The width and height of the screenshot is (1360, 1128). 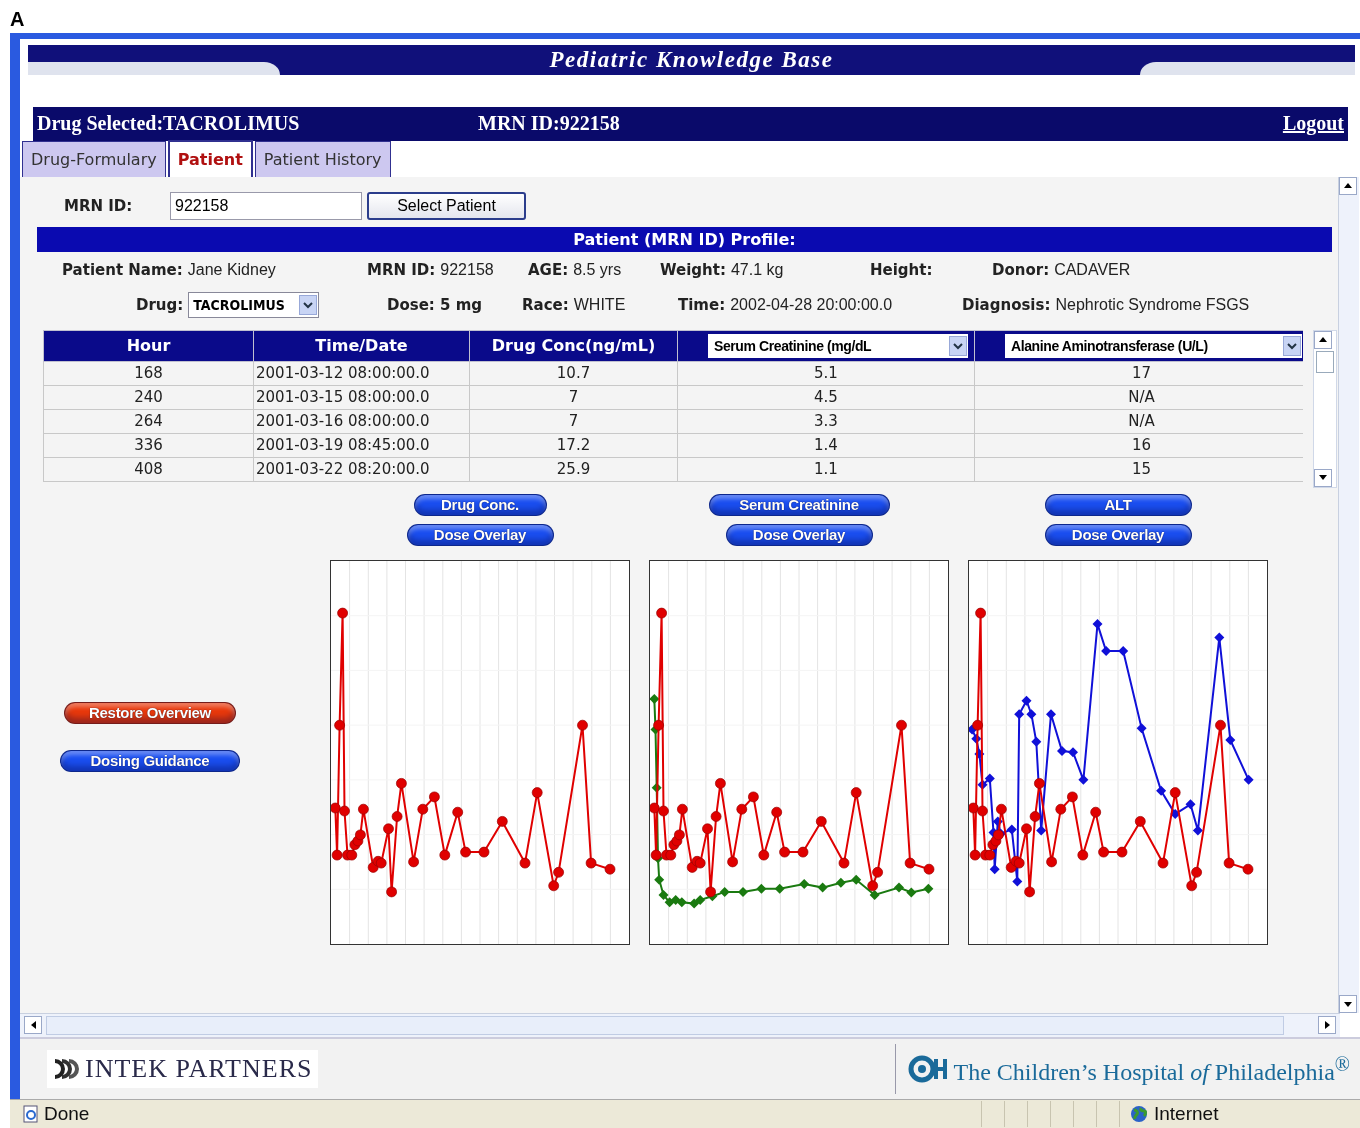 What do you see at coordinates (1327, 1025) in the screenshot?
I see `scroll-right-button` at bounding box center [1327, 1025].